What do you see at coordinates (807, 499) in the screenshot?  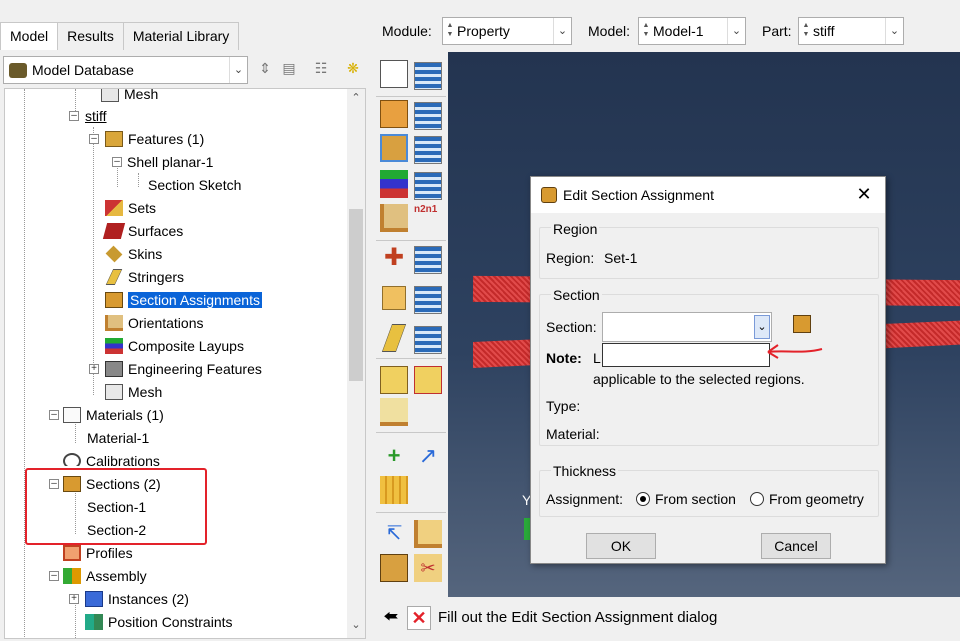 I see `radio-from-geometry: From geometry` at bounding box center [807, 499].